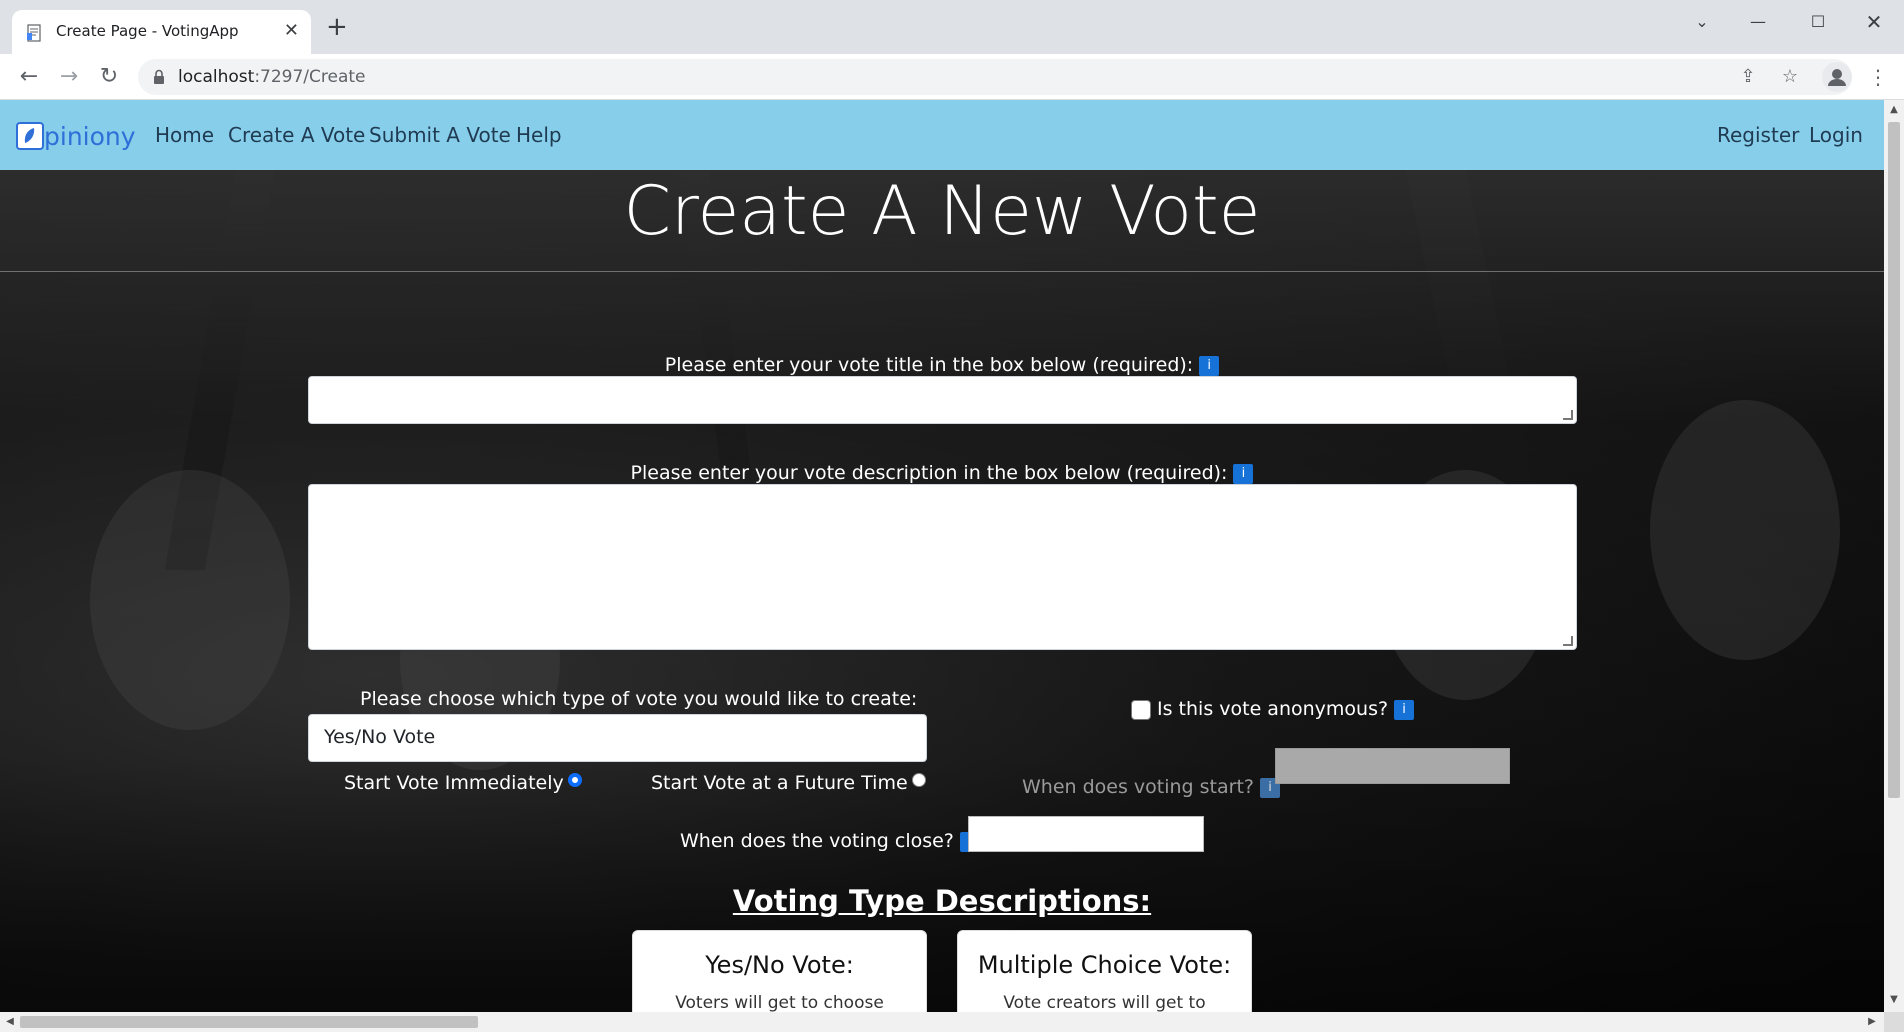 This screenshot has width=1904, height=1032. Describe the element at coordinates (779, 965) in the screenshot. I see `card-title: Yes/No Vote:` at that location.